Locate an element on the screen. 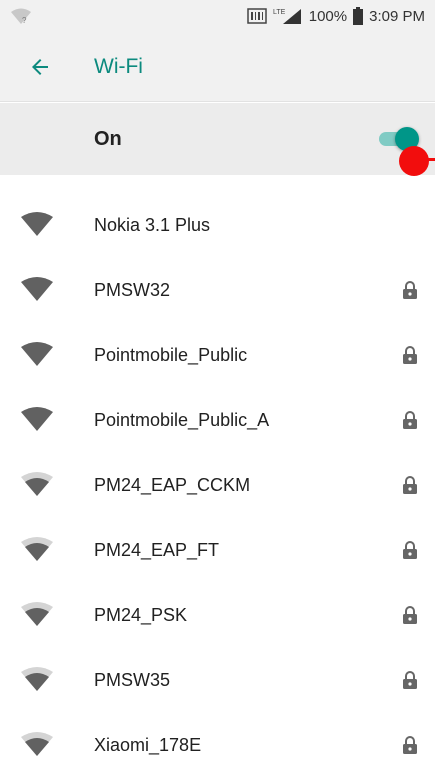 This screenshot has height=778, width=435. wifi-toggle-label: On is located at coordinates (108, 138).